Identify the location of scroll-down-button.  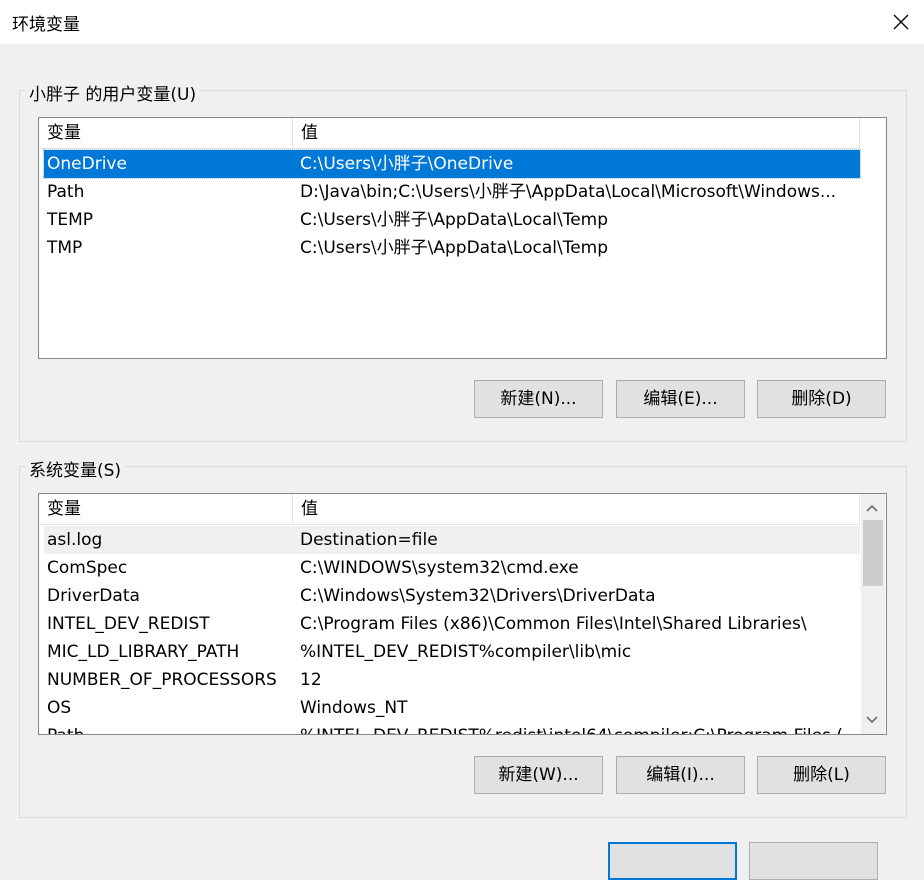
(872, 720).